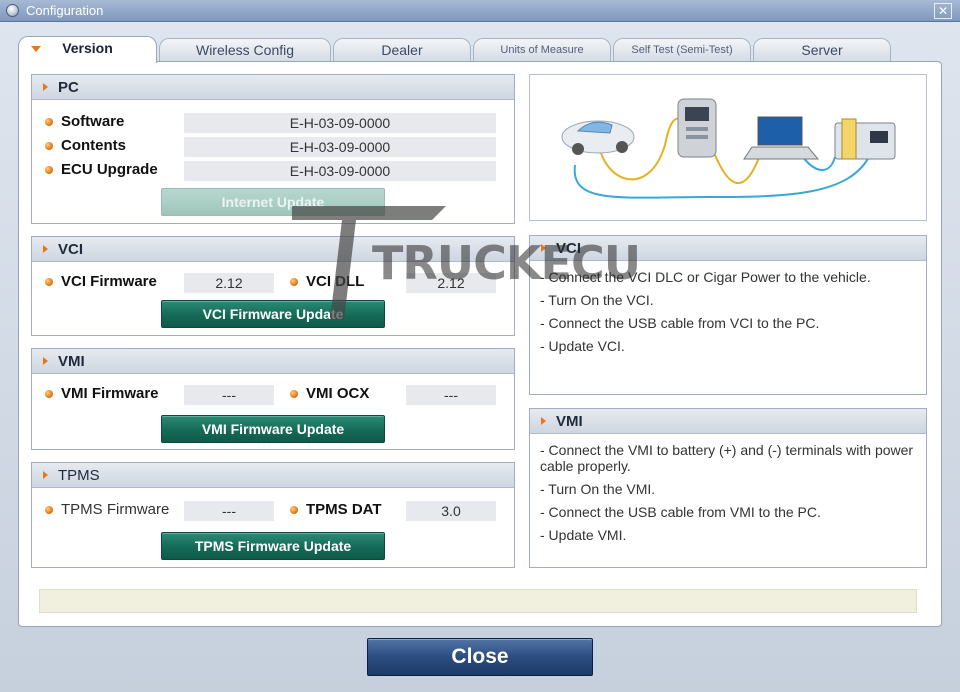 This screenshot has height=692, width=960. Describe the element at coordinates (273, 546) in the screenshot. I see `tpms-firmware-update-button: TPMS Firmware Update` at that location.